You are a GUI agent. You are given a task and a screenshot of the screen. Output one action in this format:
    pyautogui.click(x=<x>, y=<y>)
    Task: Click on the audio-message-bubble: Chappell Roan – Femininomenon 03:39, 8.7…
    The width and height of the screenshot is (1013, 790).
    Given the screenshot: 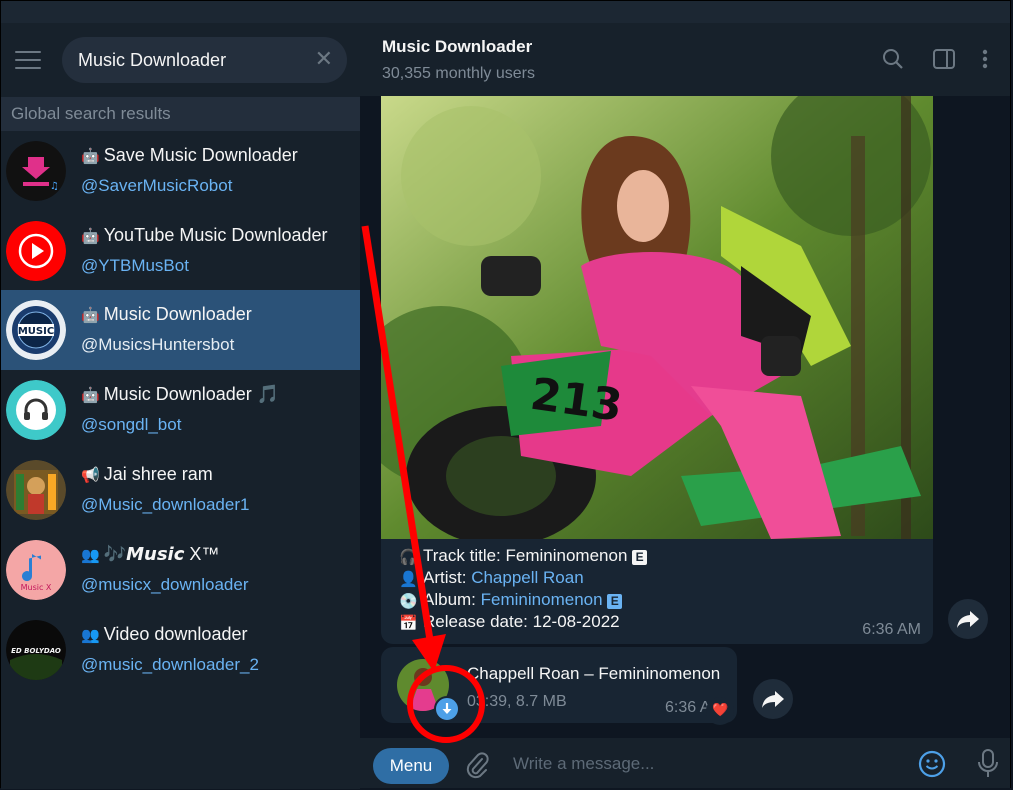 What is the action you would take?
    pyautogui.click(x=559, y=685)
    